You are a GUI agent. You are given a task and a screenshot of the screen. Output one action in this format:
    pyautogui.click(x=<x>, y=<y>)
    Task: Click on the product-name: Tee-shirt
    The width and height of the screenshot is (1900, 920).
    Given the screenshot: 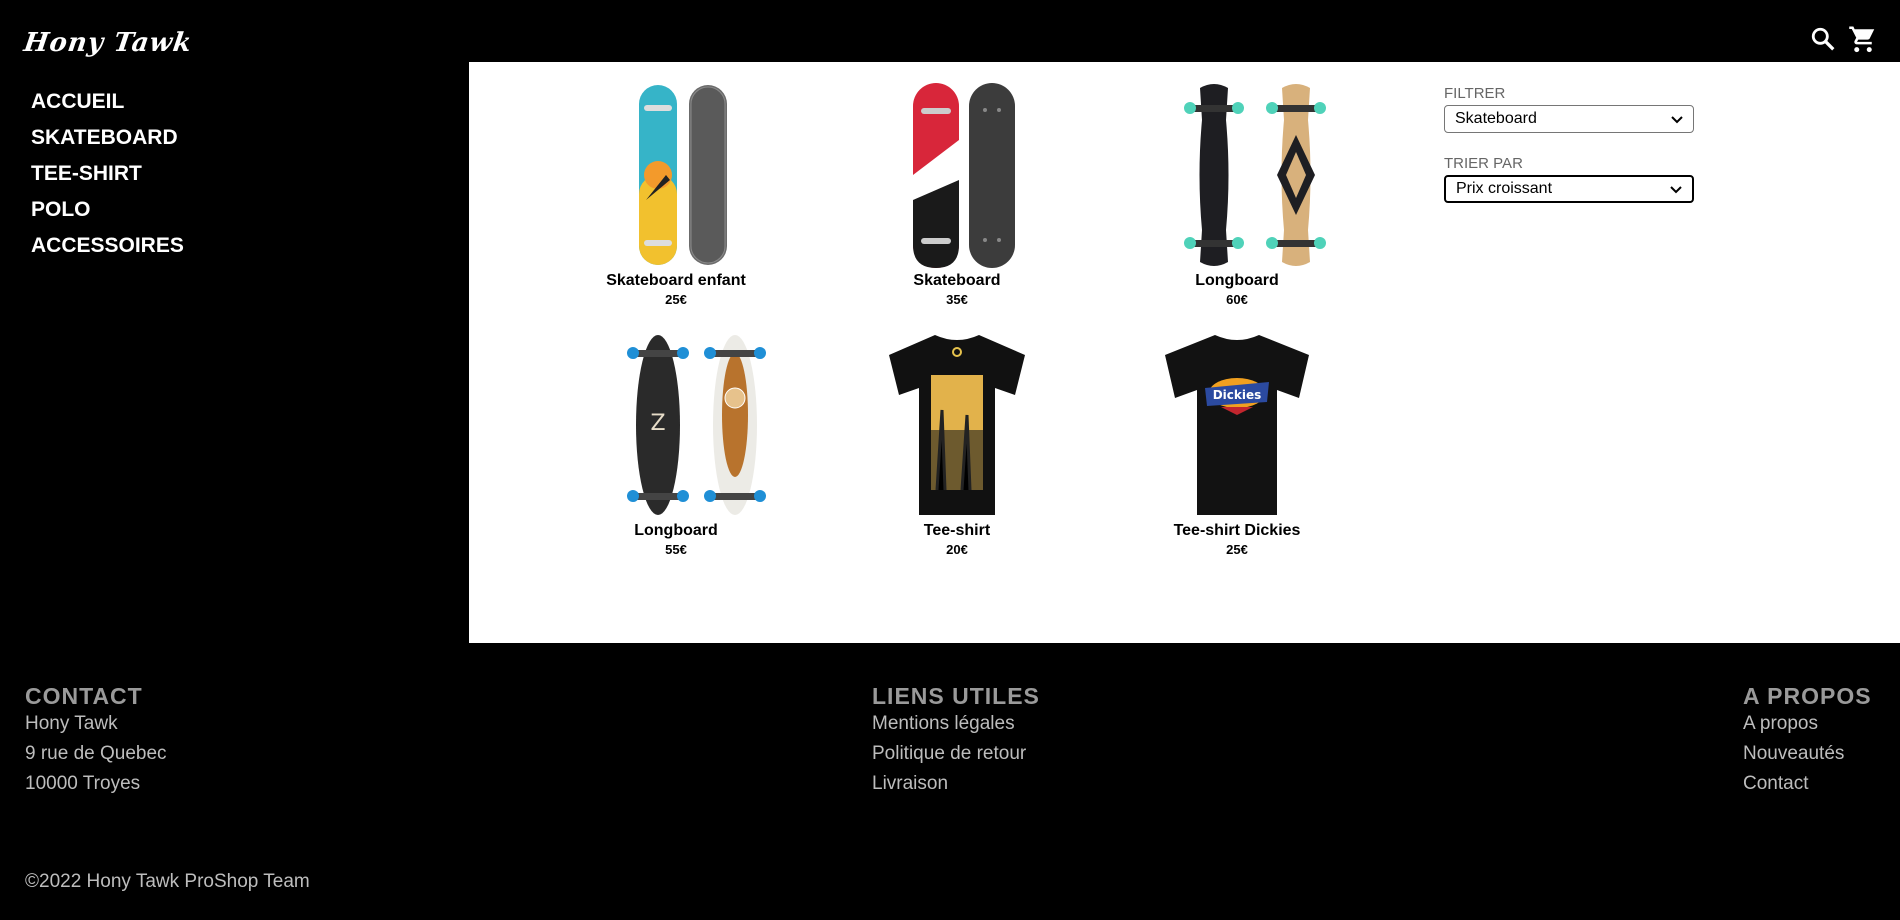 What is the action you would take?
    pyautogui.click(x=957, y=531)
    